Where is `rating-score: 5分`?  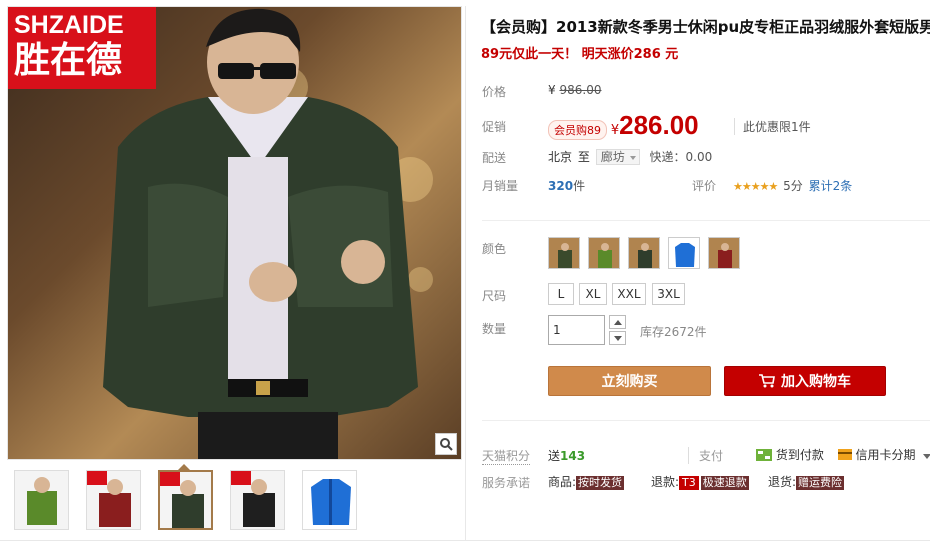 rating-score: 5分 is located at coordinates (793, 186).